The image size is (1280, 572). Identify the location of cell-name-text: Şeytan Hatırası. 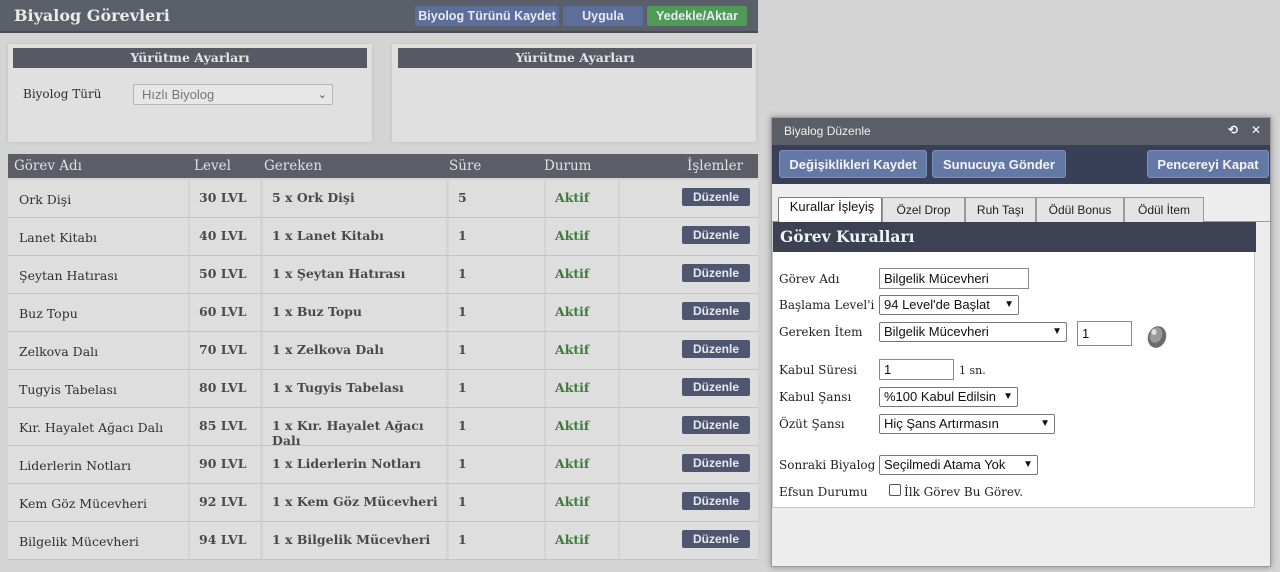
(68, 275).